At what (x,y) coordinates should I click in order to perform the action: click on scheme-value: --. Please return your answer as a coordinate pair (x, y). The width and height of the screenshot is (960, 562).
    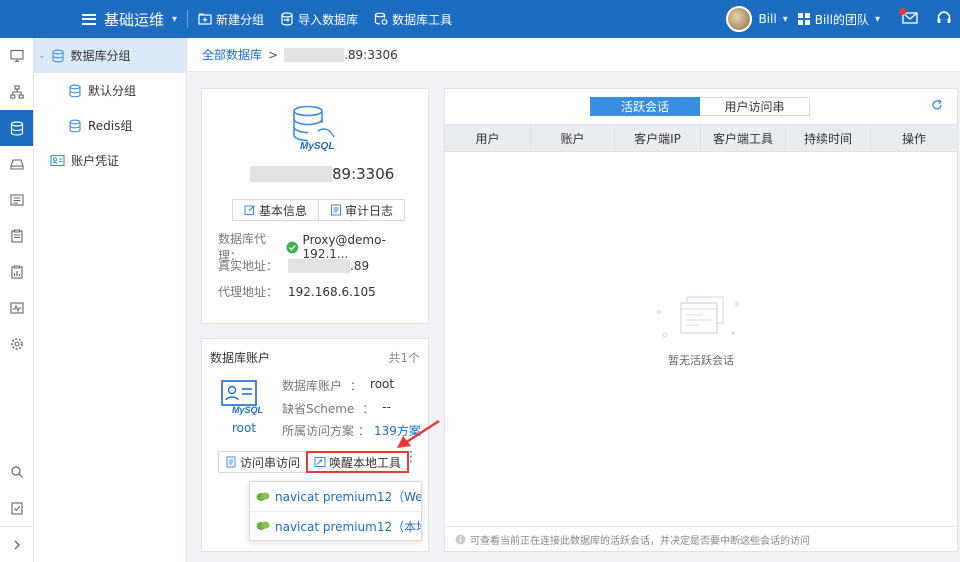
    Looking at the image, I should click on (386, 407).